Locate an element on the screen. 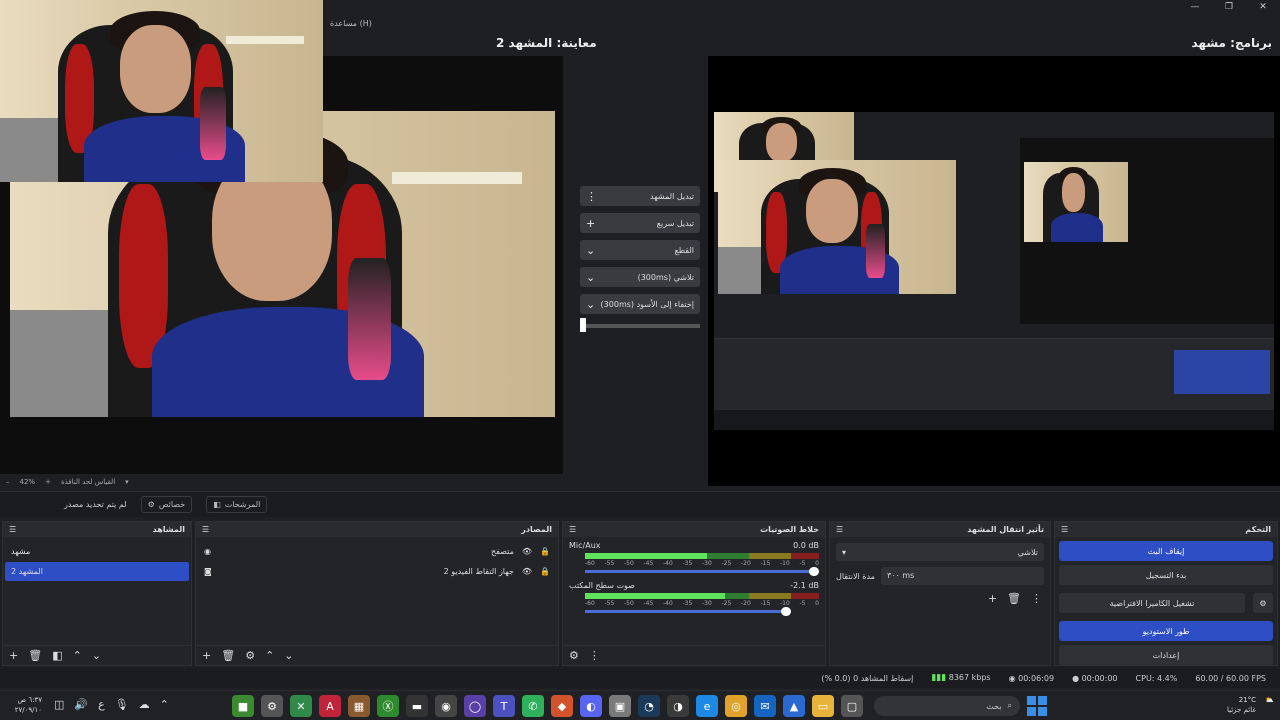  meter-tick: -50 is located at coordinates (629, 603).